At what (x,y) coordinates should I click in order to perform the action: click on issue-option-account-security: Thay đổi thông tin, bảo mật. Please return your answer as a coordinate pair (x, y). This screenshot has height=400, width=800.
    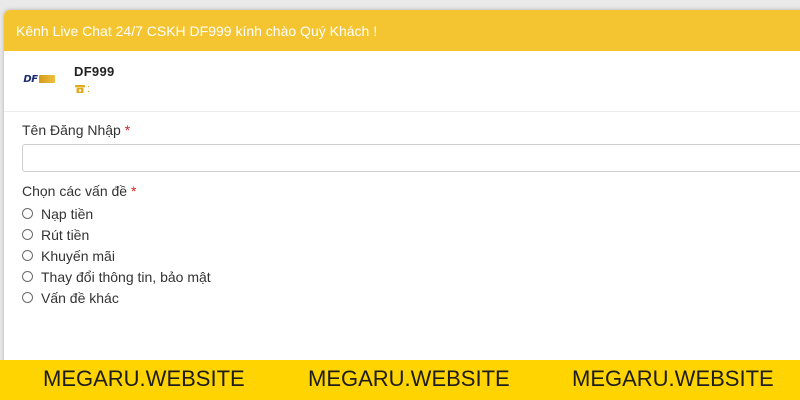
    Looking at the image, I should click on (411, 276).